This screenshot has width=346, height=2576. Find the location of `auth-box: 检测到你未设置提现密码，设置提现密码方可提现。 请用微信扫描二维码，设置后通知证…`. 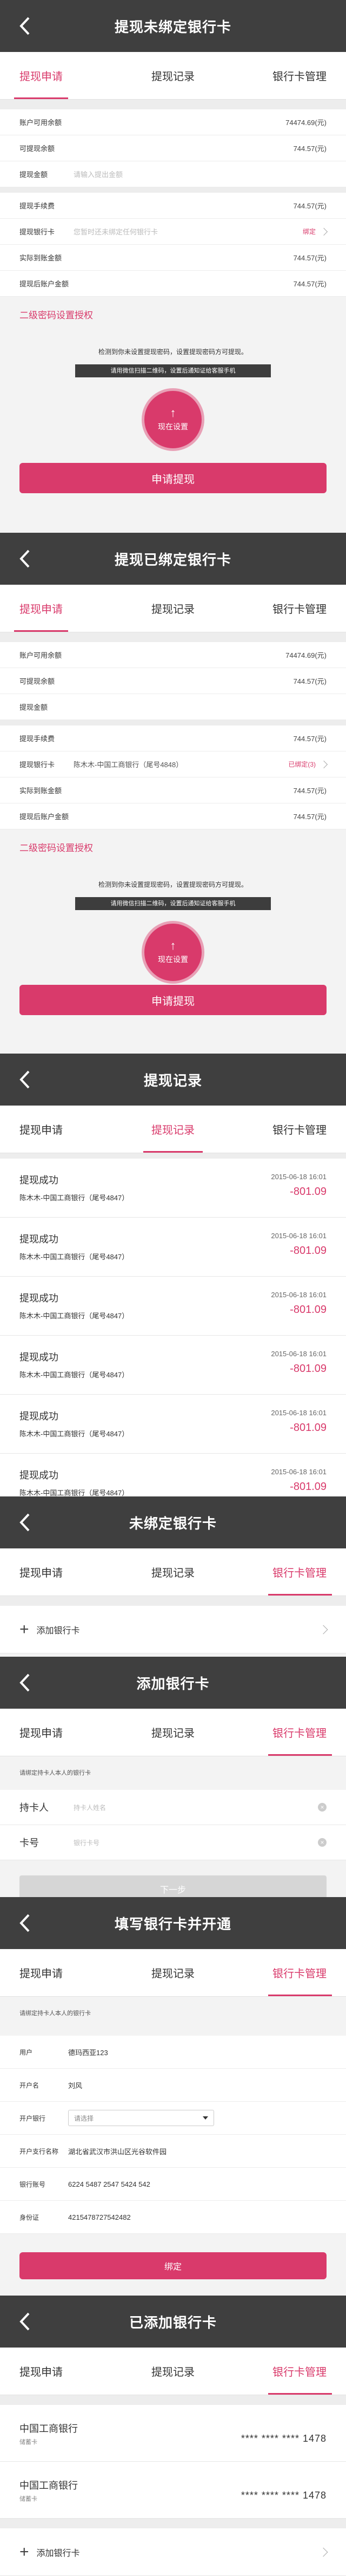

auth-box: 检测到你未设置提现密码，设置提现密码方可提现。 请用微信扫描二维码，设置后通知证… is located at coordinates (173, 386).